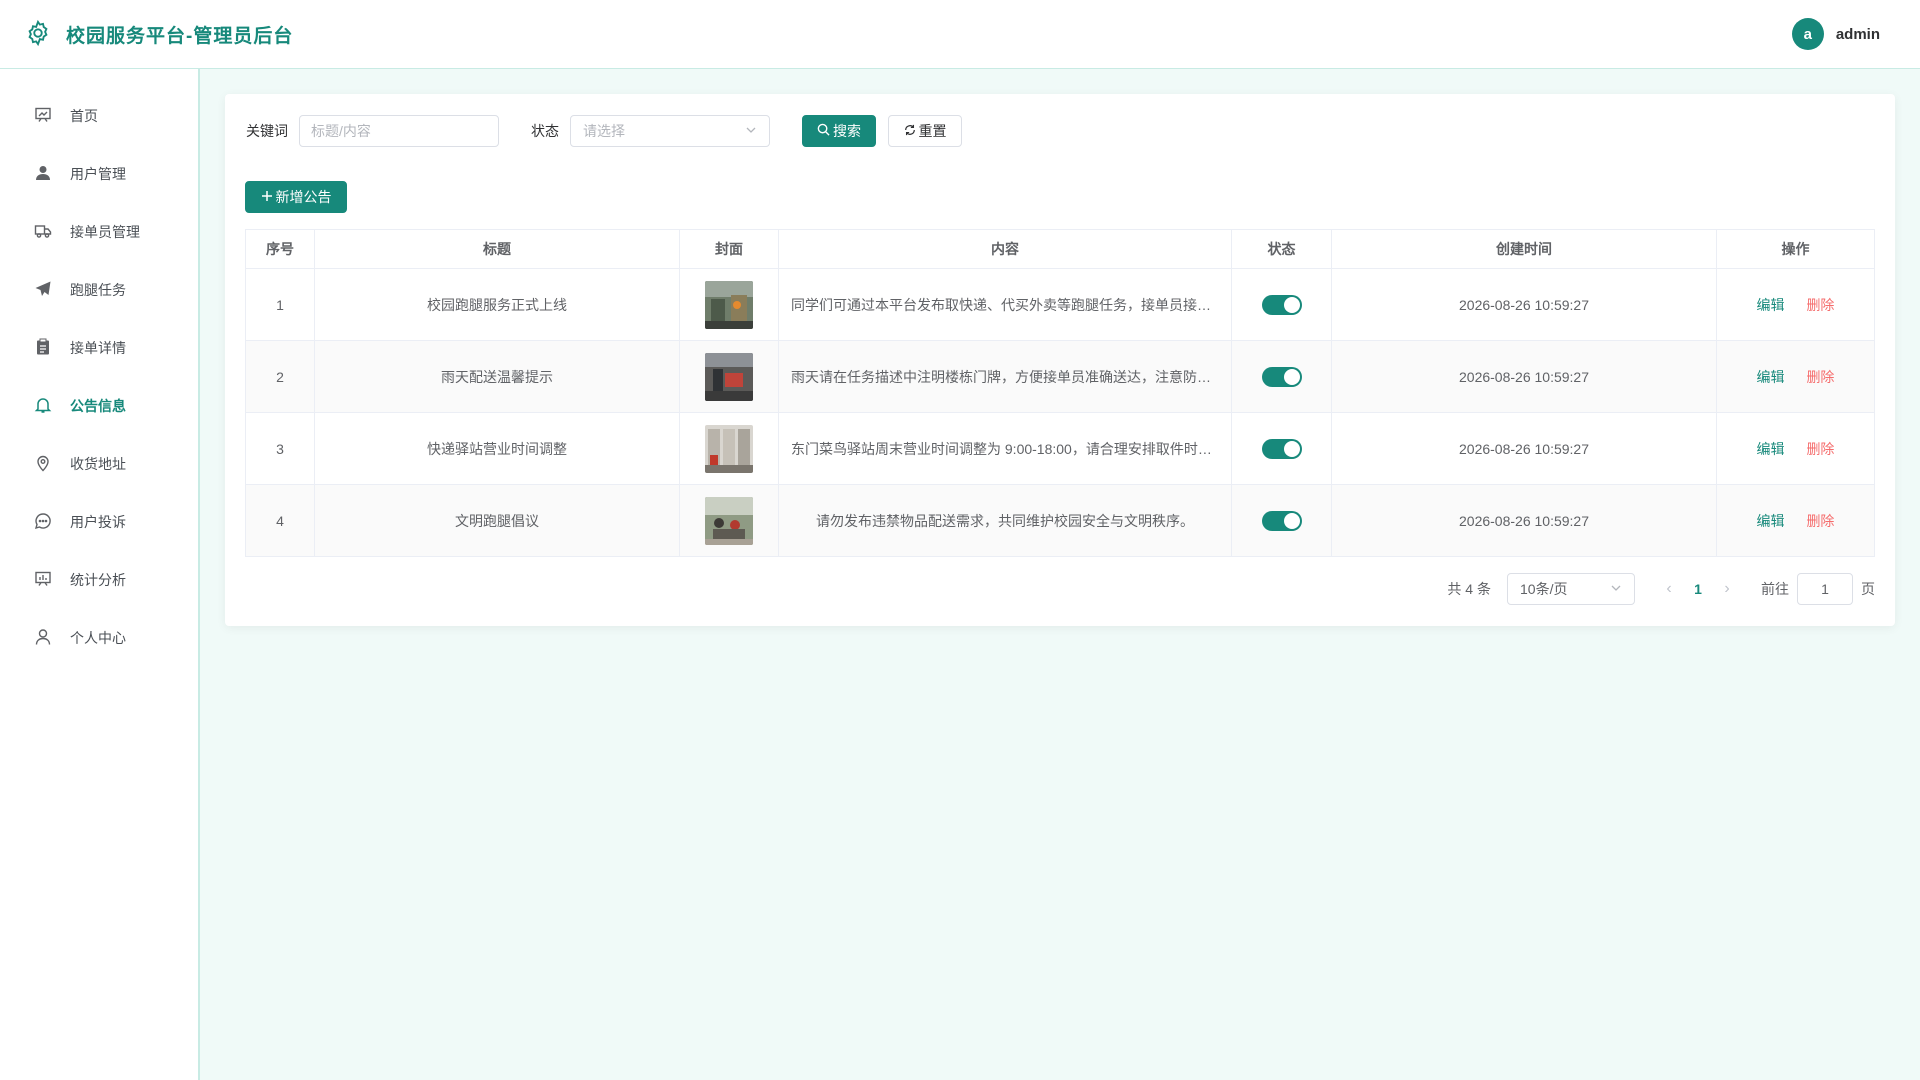 The image size is (1920, 1080). What do you see at coordinates (670, 131) in the screenshot?
I see `status-select: 请选择` at bounding box center [670, 131].